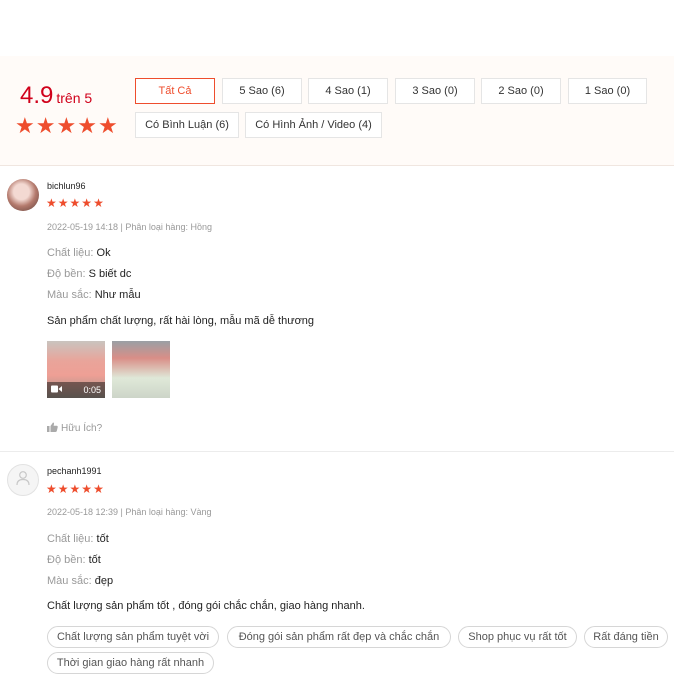  Describe the element at coordinates (76, 390) in the screenshot. I see `video-info-bar: 0:05` at that location.